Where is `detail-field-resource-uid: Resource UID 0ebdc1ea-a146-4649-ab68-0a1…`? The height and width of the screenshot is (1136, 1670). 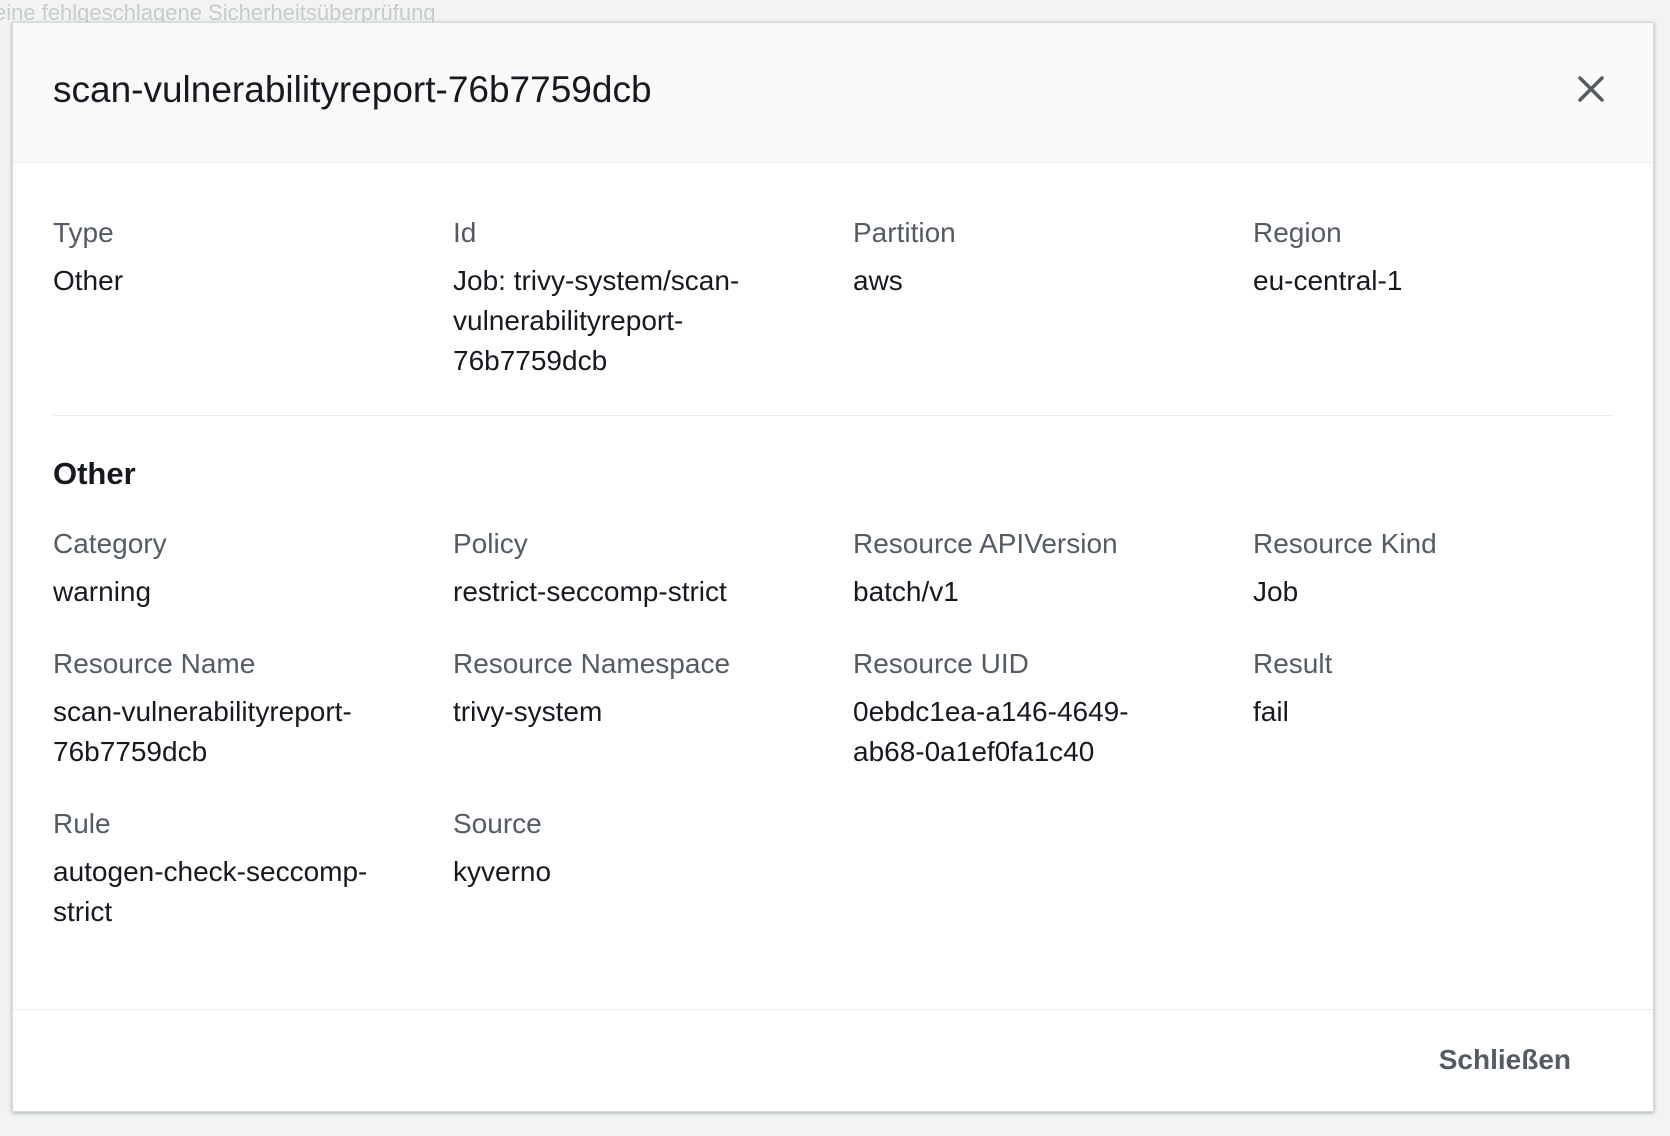 detail-field-resource-uid: Resource UID 0ebdc1ea-a146-4649-ab68-0a1… is located at coordinates (1053, 708).